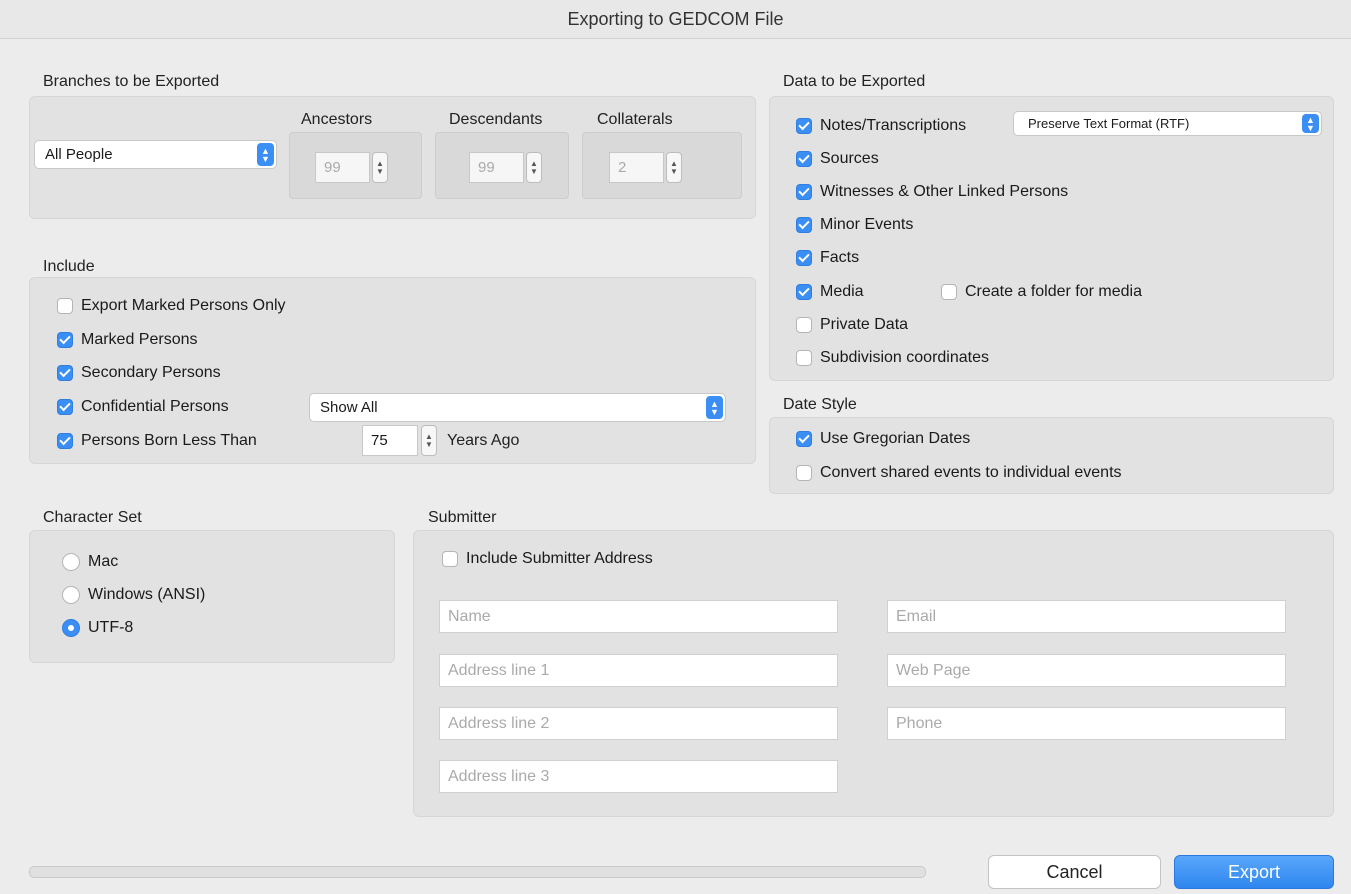 The image size is (1351, 894). Describe the element at coordinates (1051, 238) in the screenshot. I see `data-group` at that location.